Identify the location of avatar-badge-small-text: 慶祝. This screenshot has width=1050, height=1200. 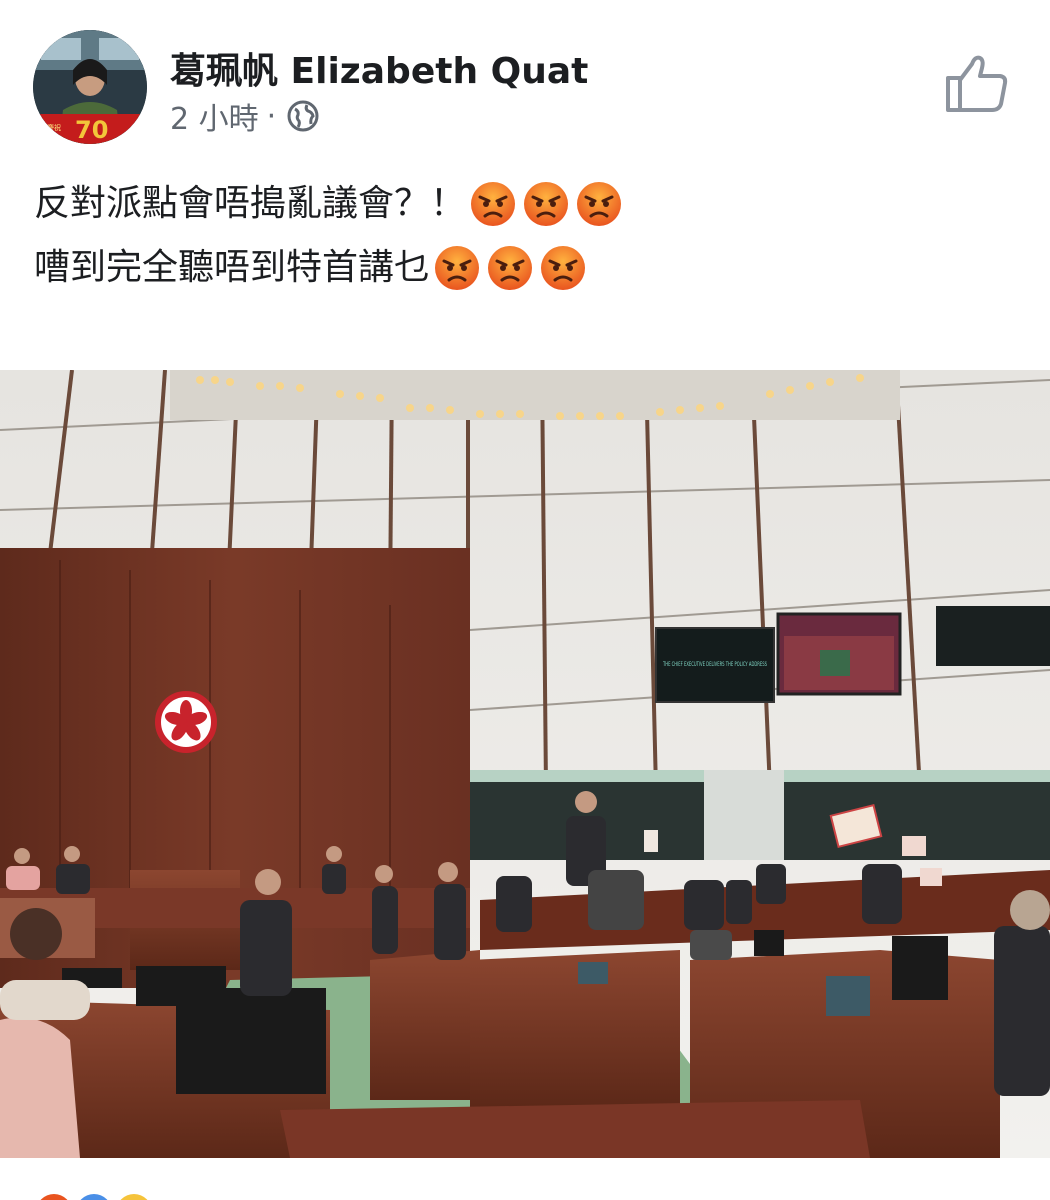
(54, 127).